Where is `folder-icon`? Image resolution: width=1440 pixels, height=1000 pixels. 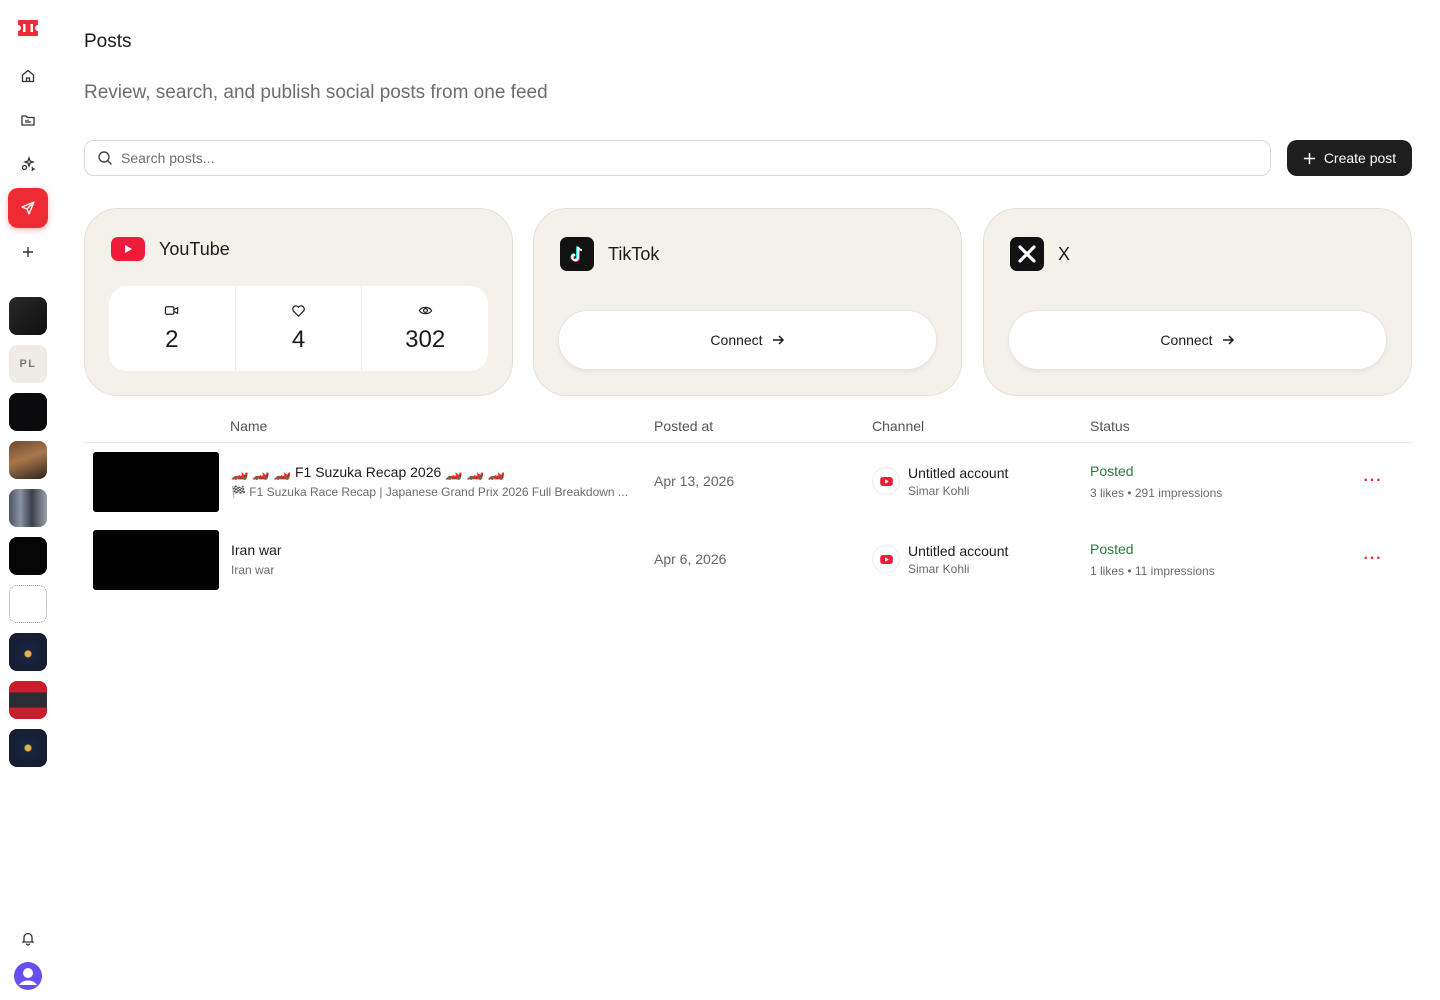
folder-icon is located at coordinates (28, 120).